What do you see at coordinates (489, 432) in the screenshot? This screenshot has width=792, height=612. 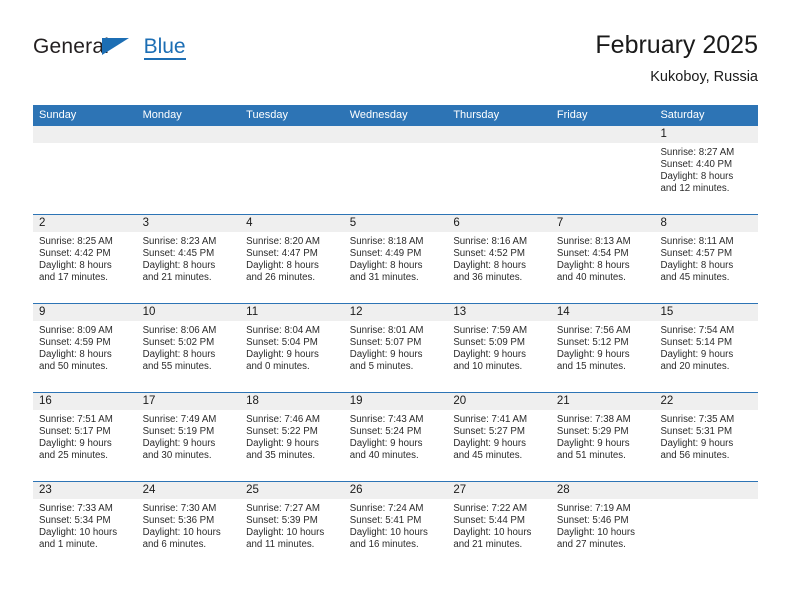 I see `info-line-sunset: Sunset: 5:27 PM` at bounding box center [489, 432].